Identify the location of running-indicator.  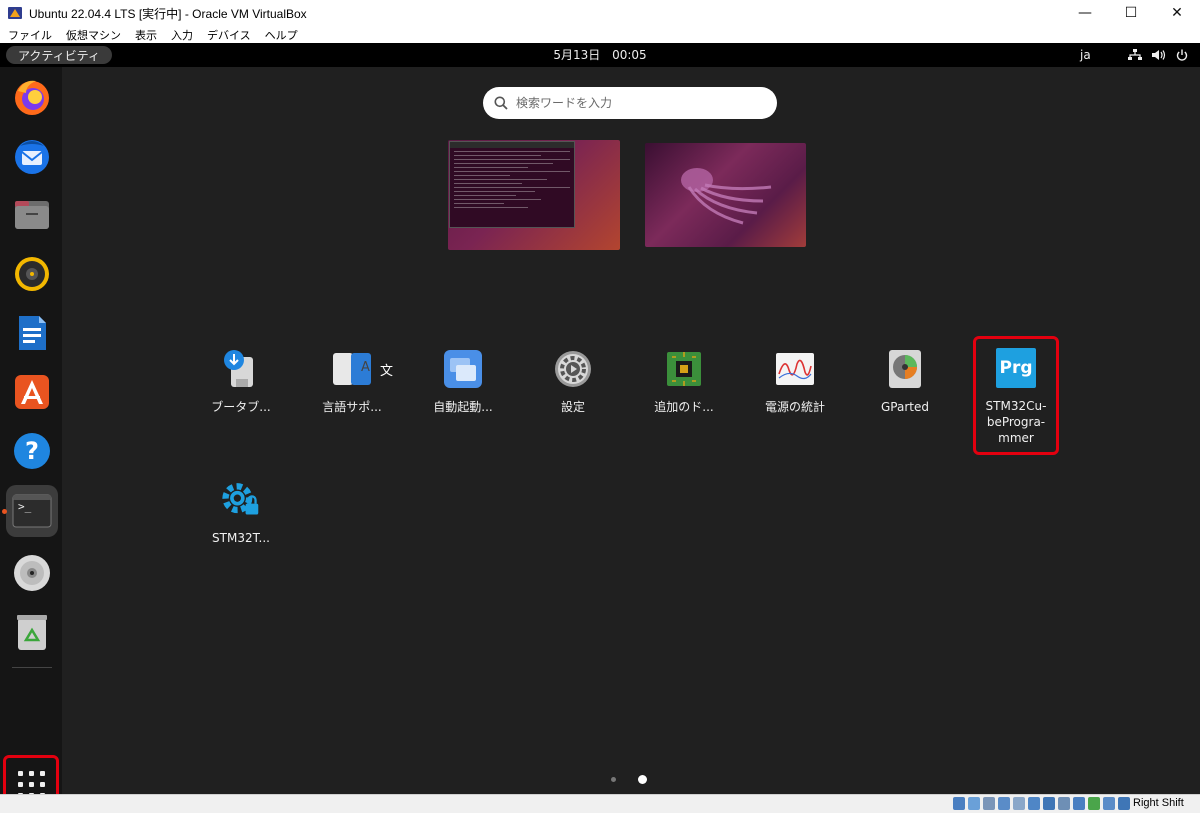
(4, 511).